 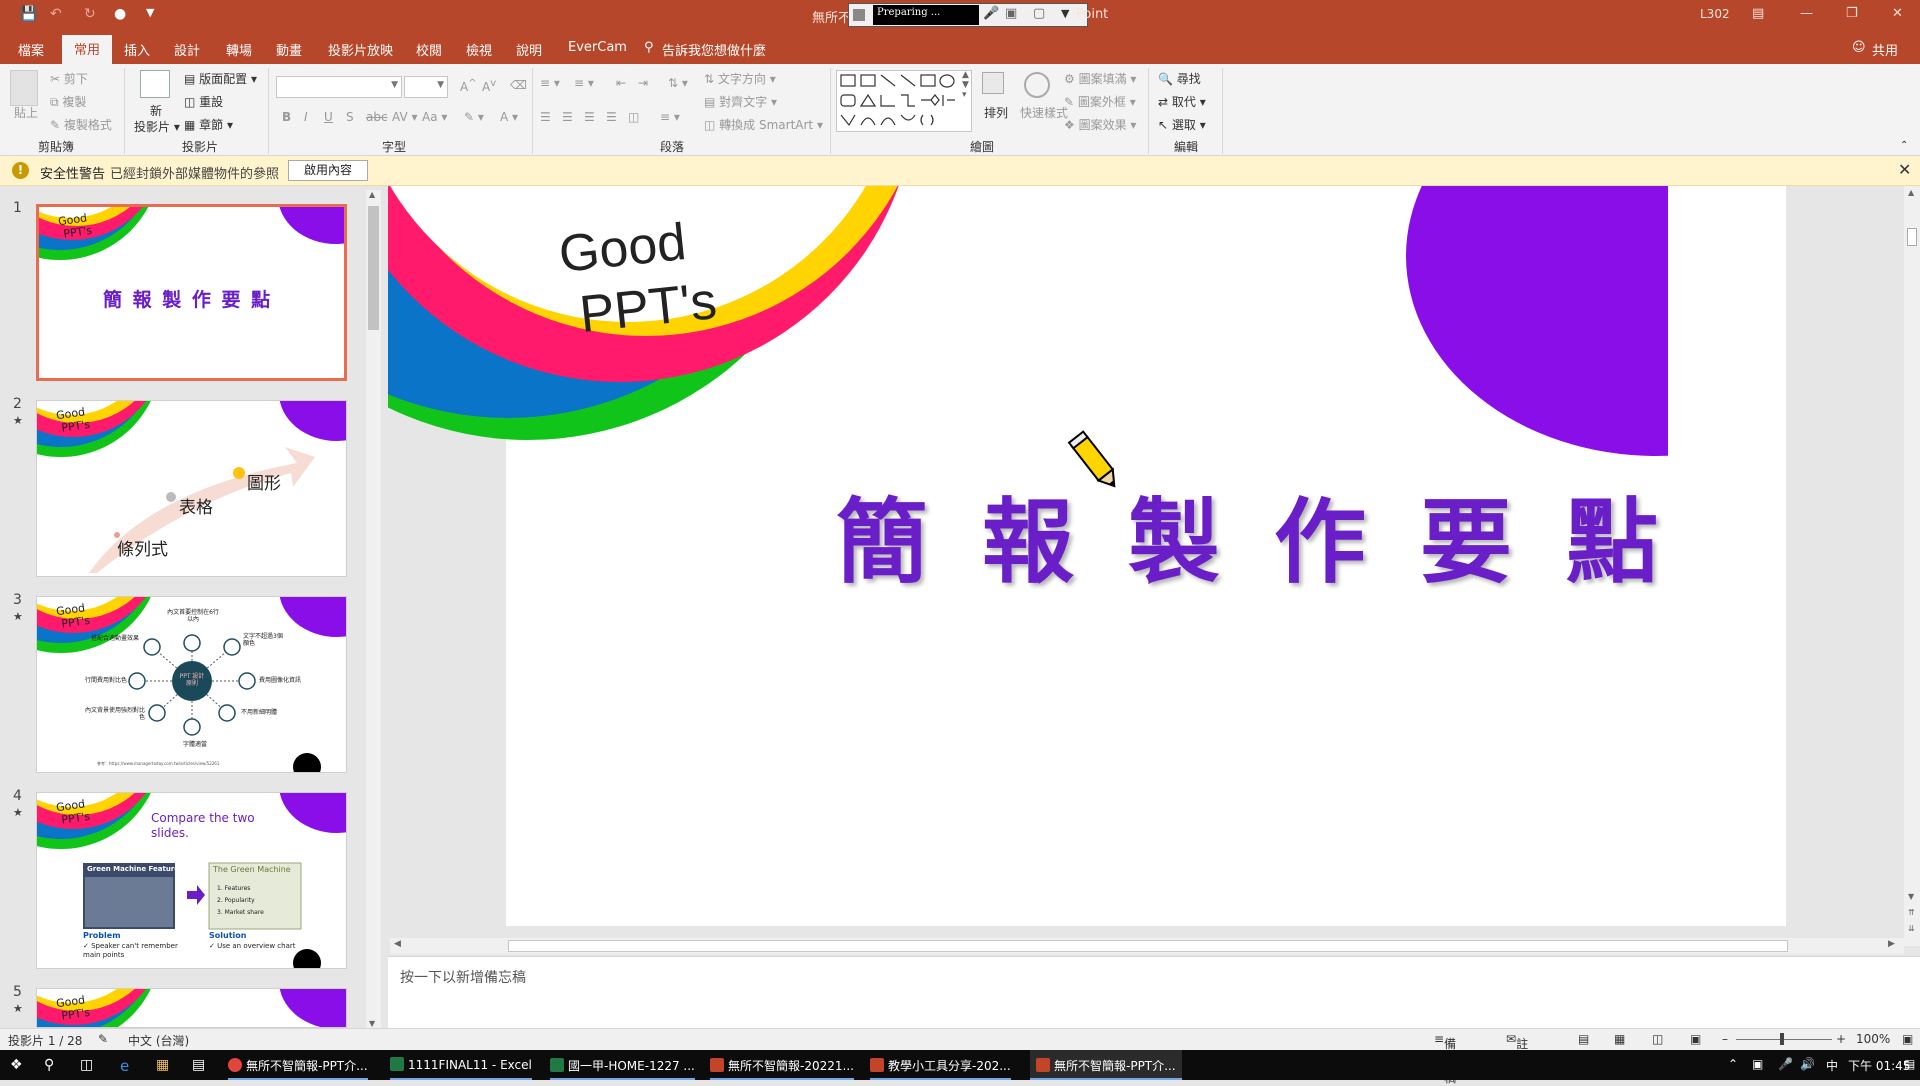 What do you see at coordinates (518, 85) in the screenshot?
I see `clear-format-icon: ⌫` at bounding box center [518, 85].